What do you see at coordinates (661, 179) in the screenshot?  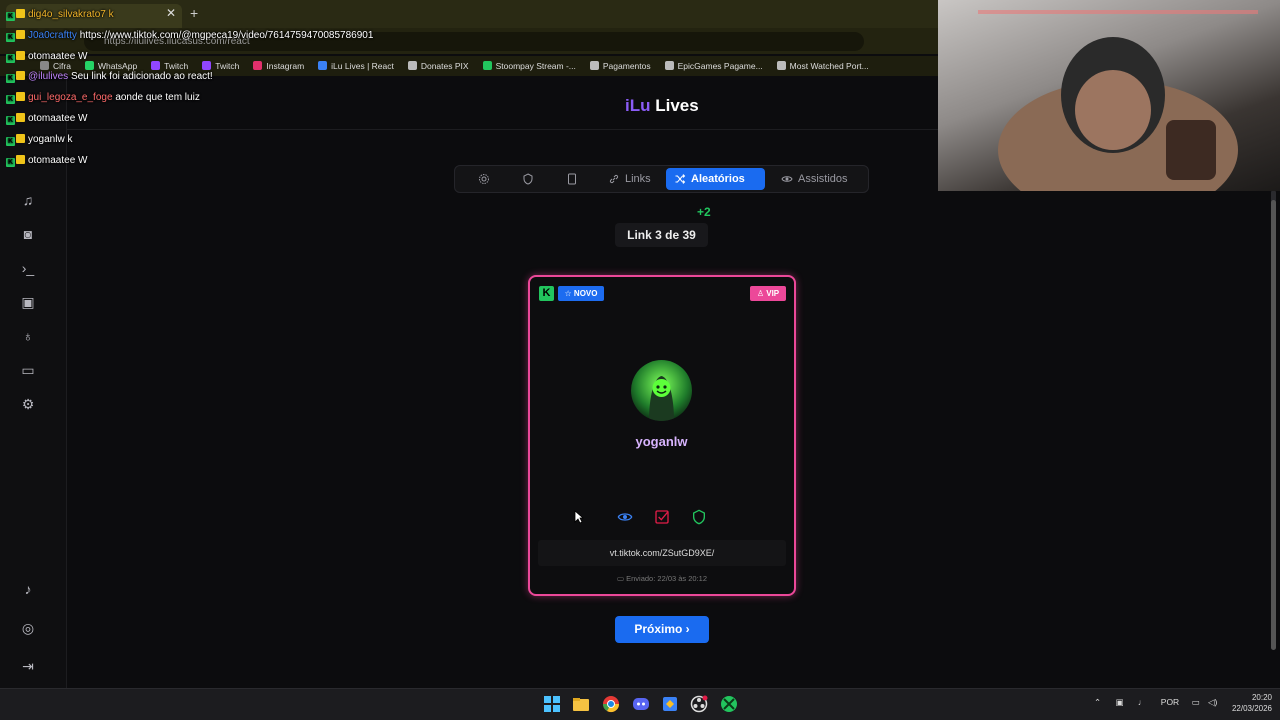 I see `view-tabs: Links Aleatórios Assistidos` at bounding box center [661, 179].